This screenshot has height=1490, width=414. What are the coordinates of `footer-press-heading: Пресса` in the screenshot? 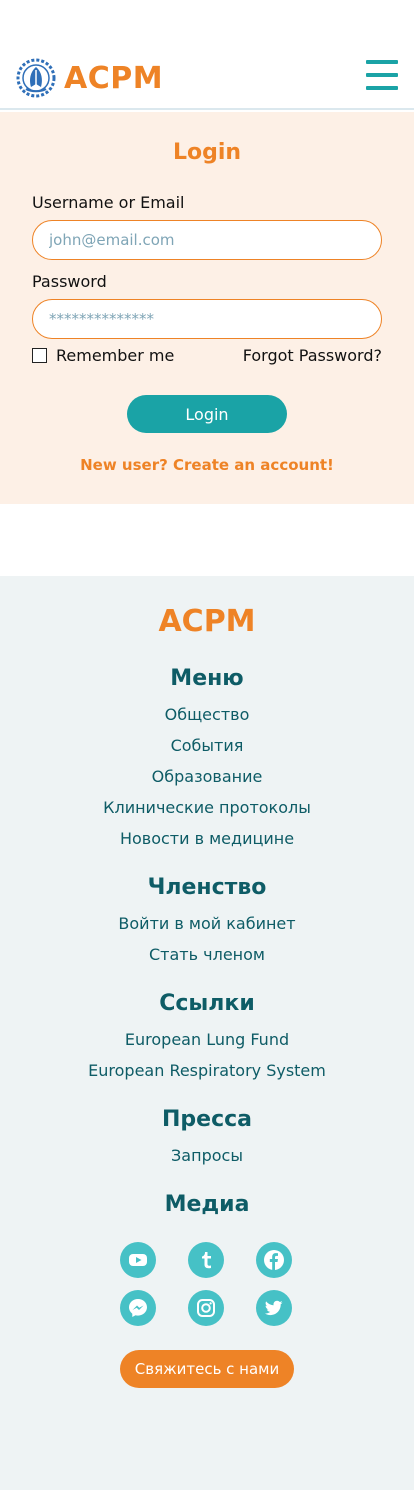 It's located at (206, 1119).